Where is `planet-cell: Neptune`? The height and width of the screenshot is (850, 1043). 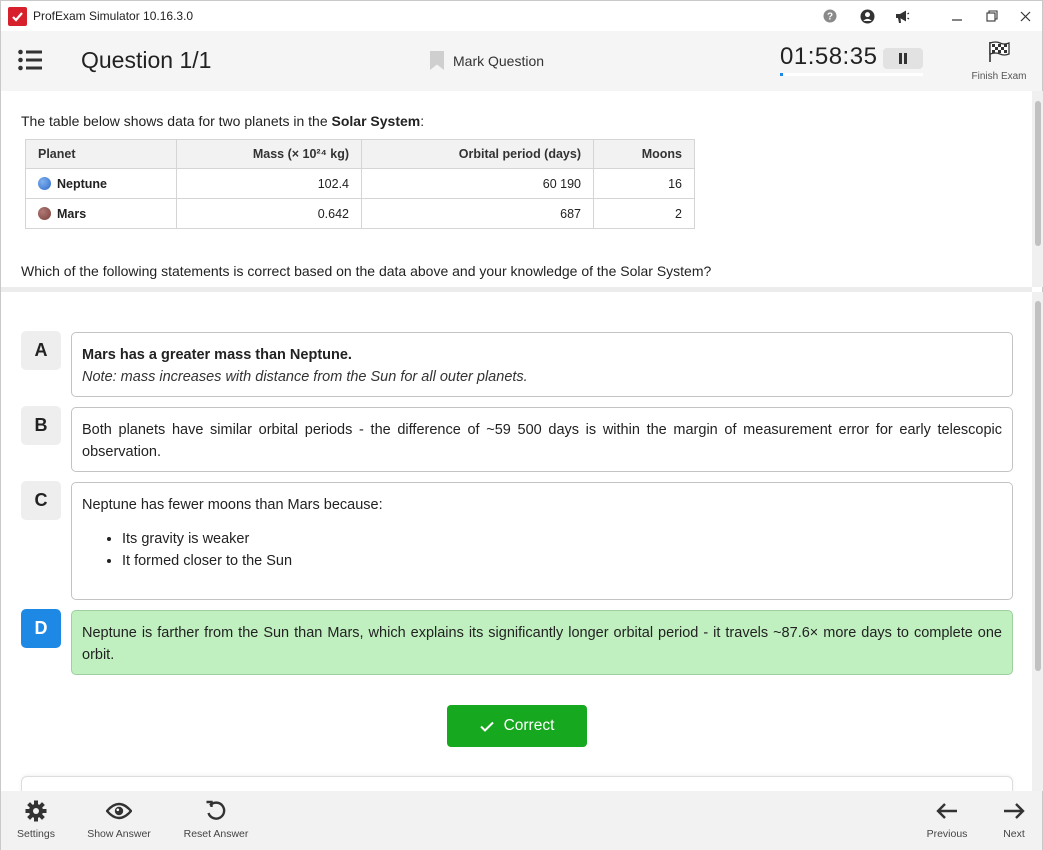
planet-cell: Neptune is located at coordinates (101, 183).